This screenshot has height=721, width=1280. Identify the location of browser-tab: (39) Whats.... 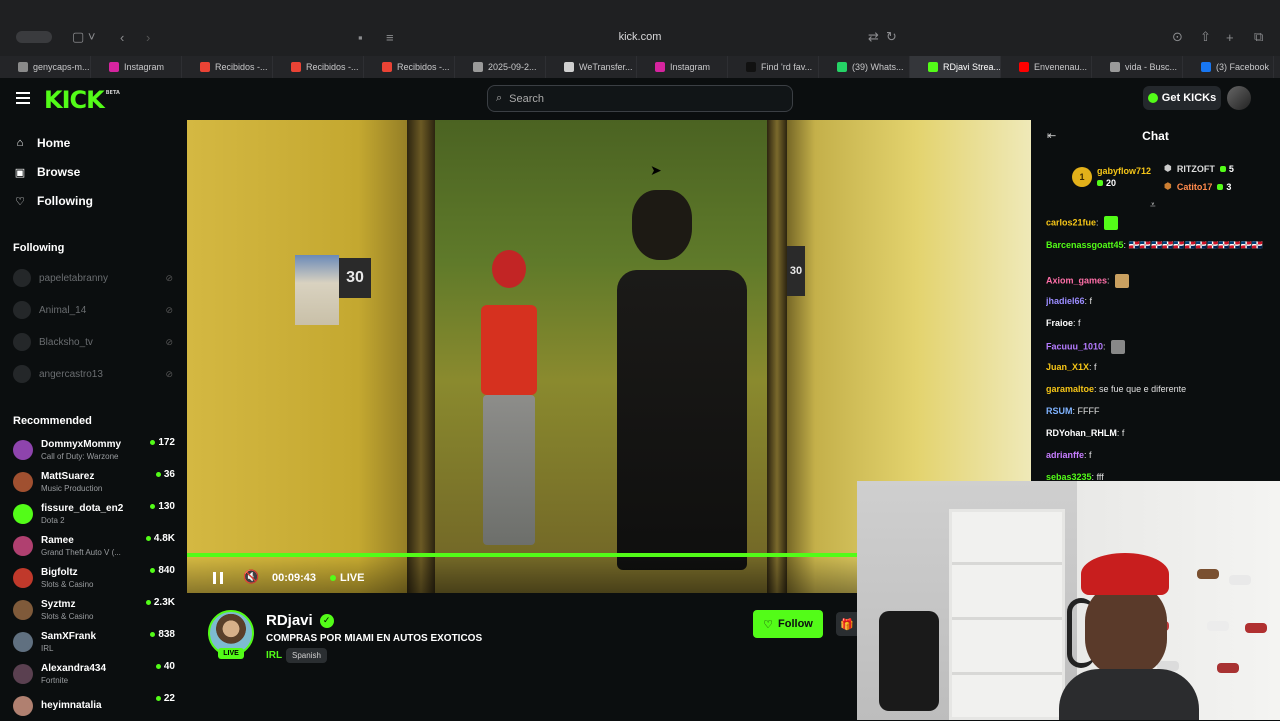
(864, 67).